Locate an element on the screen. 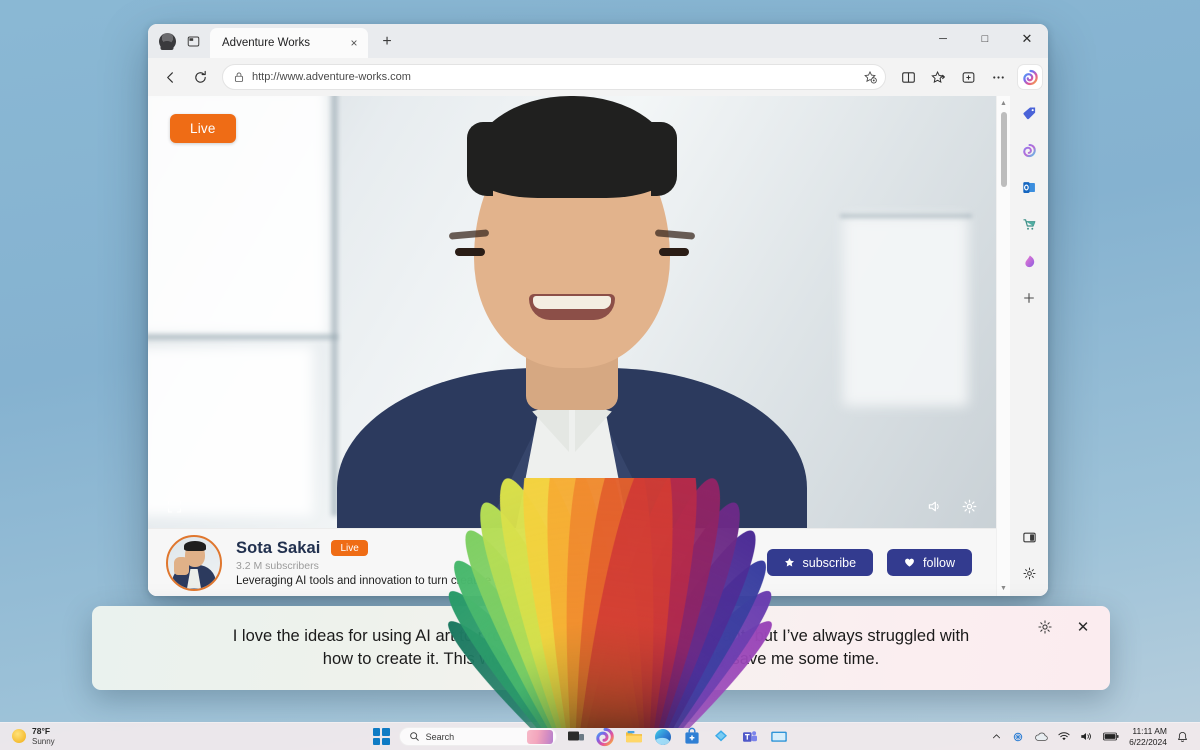 Image resolution: width=1200 pixels, height=750 pixels. task-view-icon is located at coordinates (576, 737).